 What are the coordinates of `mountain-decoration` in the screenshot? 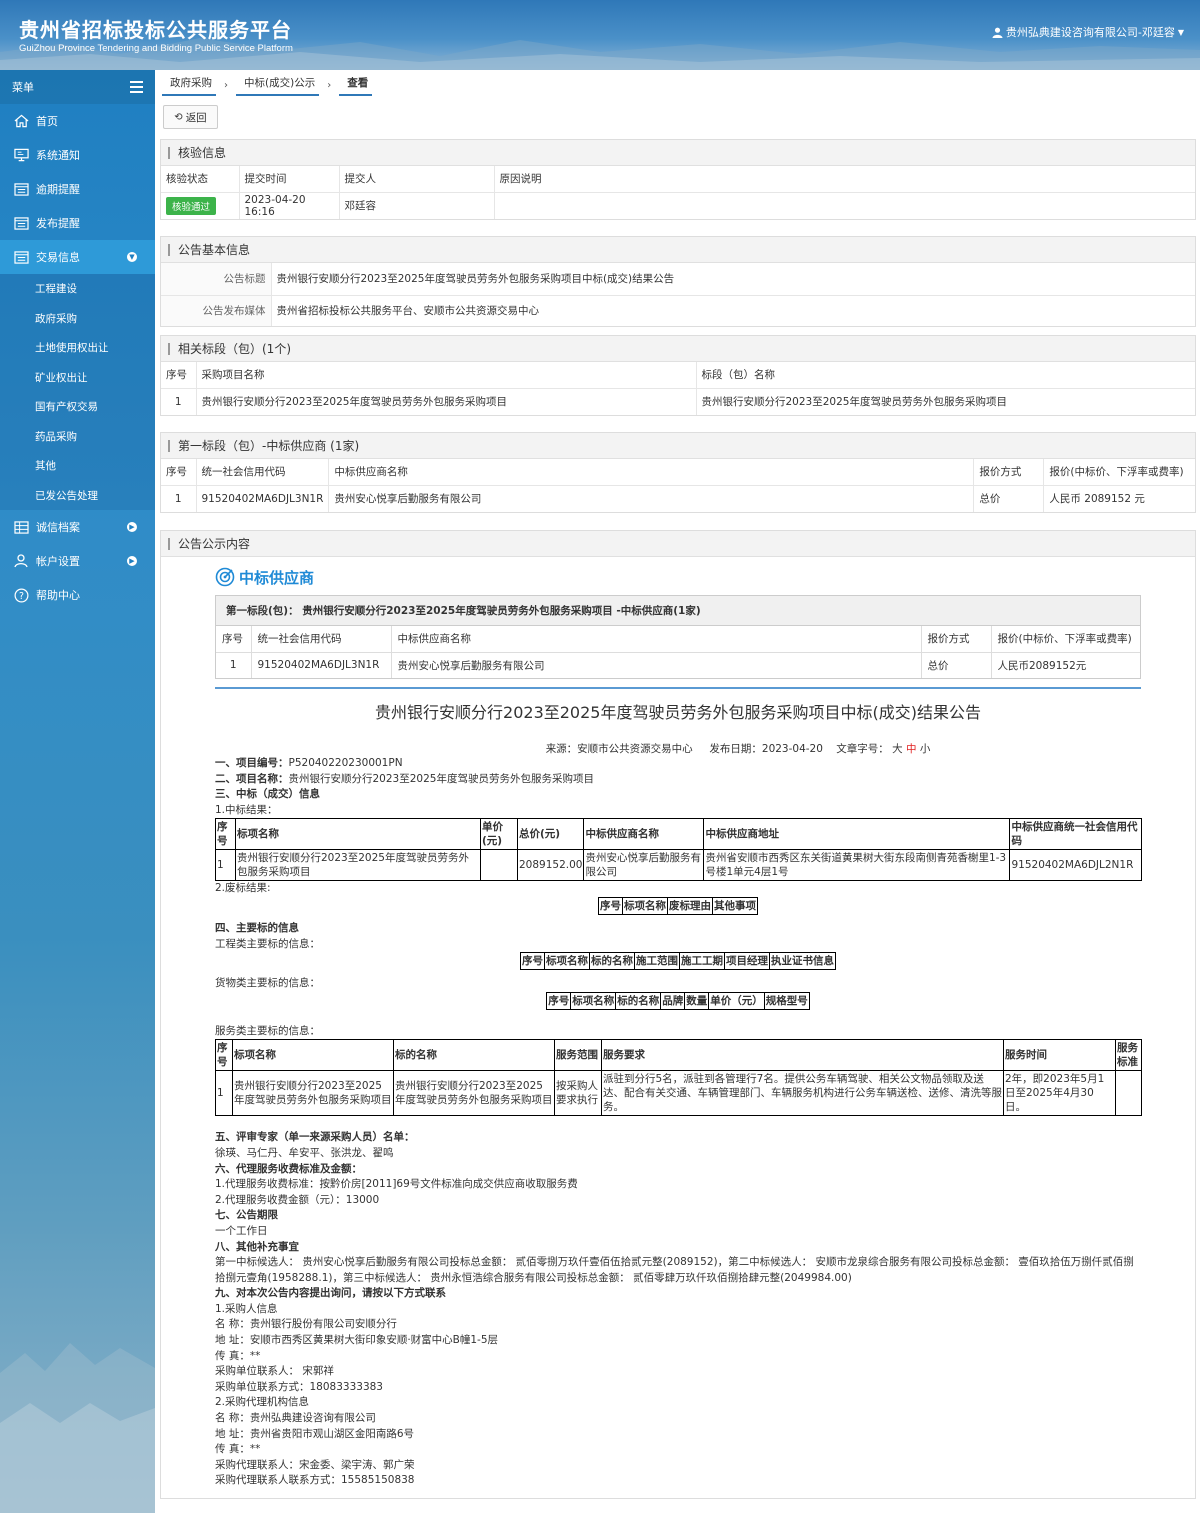 It's located at (77, 1428).